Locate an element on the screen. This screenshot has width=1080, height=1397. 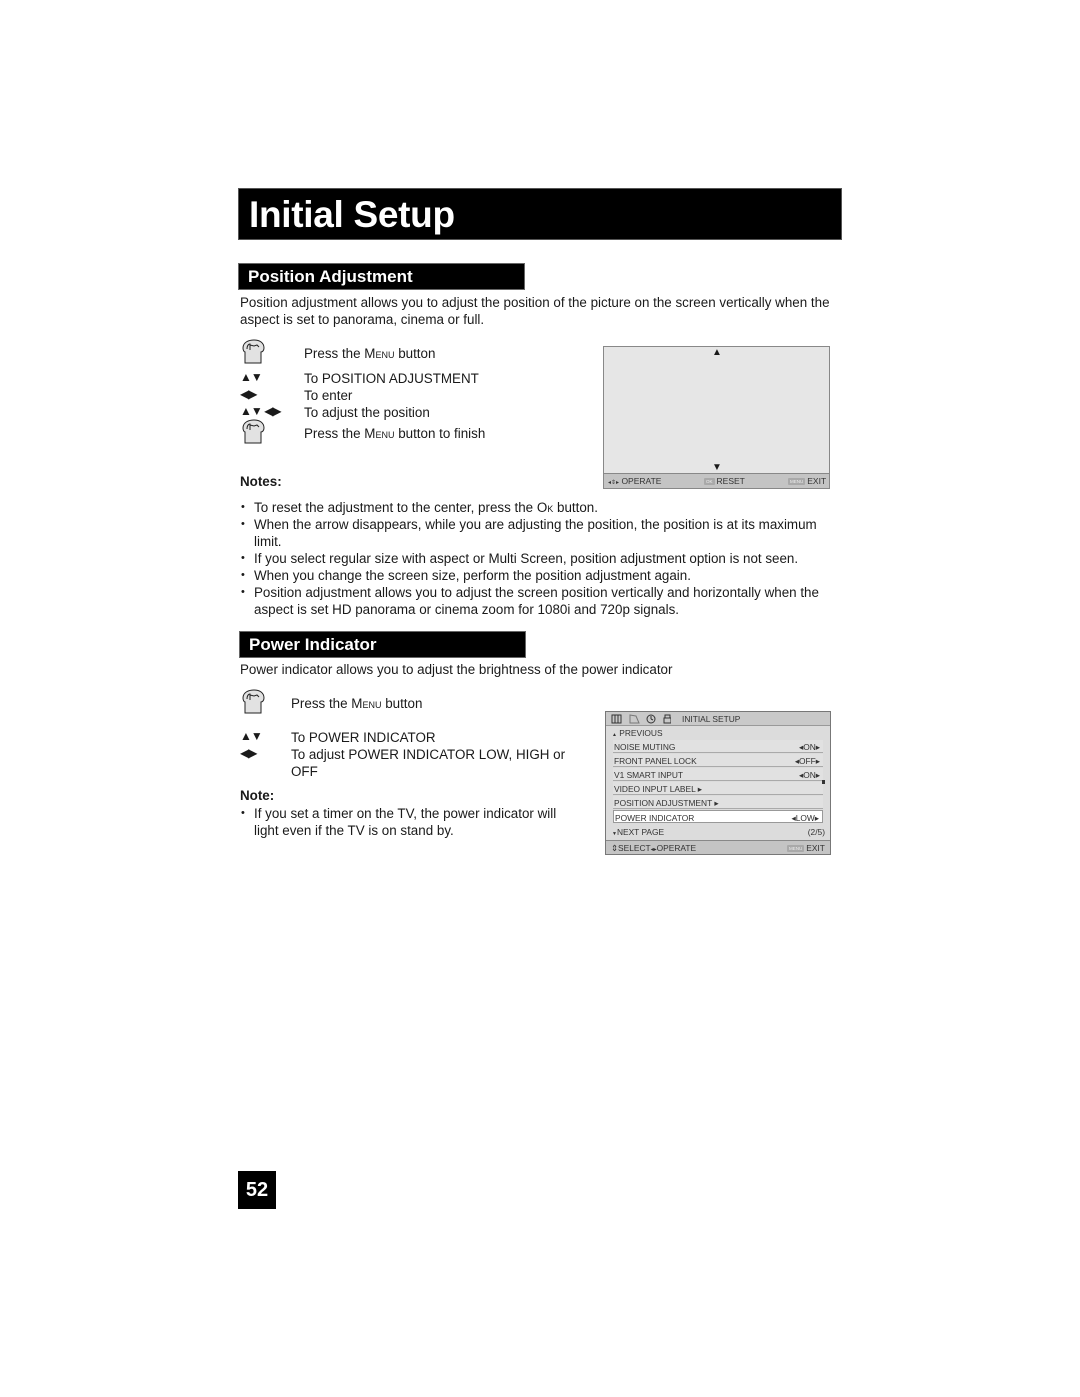
menu-row: FRONT PANEL LOCK ◂OFF▸ is located at coordinates (718, 760).